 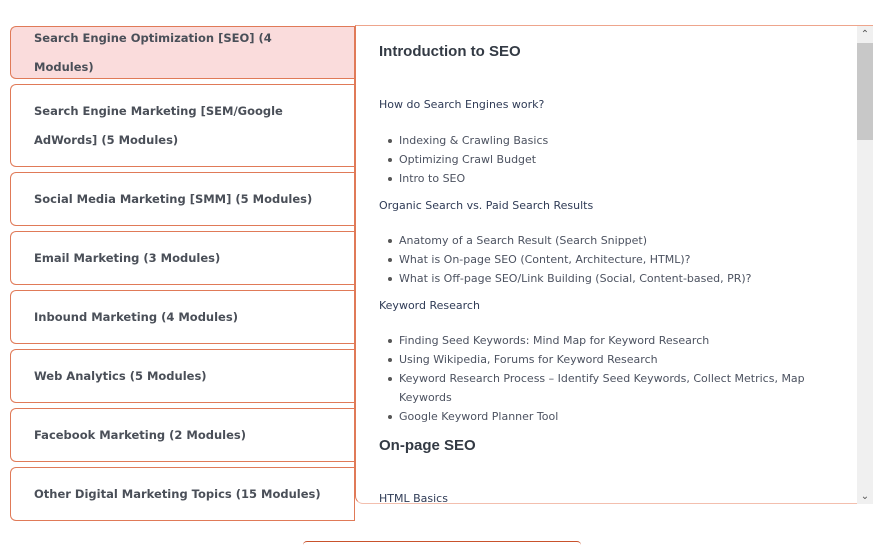 I want to click on tab-inbound-marketing: Inbound Marketing (4 Modules), so click(x=182, y=317).